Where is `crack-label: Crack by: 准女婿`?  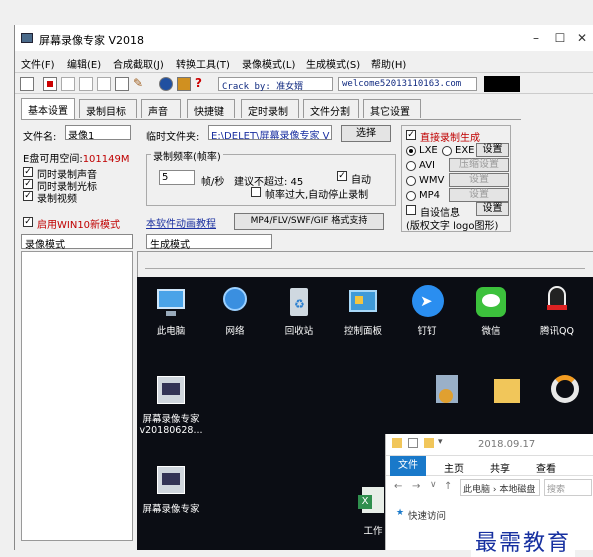 crack-label: Crack by: 准女婿 is located at coordinates (275, 84).